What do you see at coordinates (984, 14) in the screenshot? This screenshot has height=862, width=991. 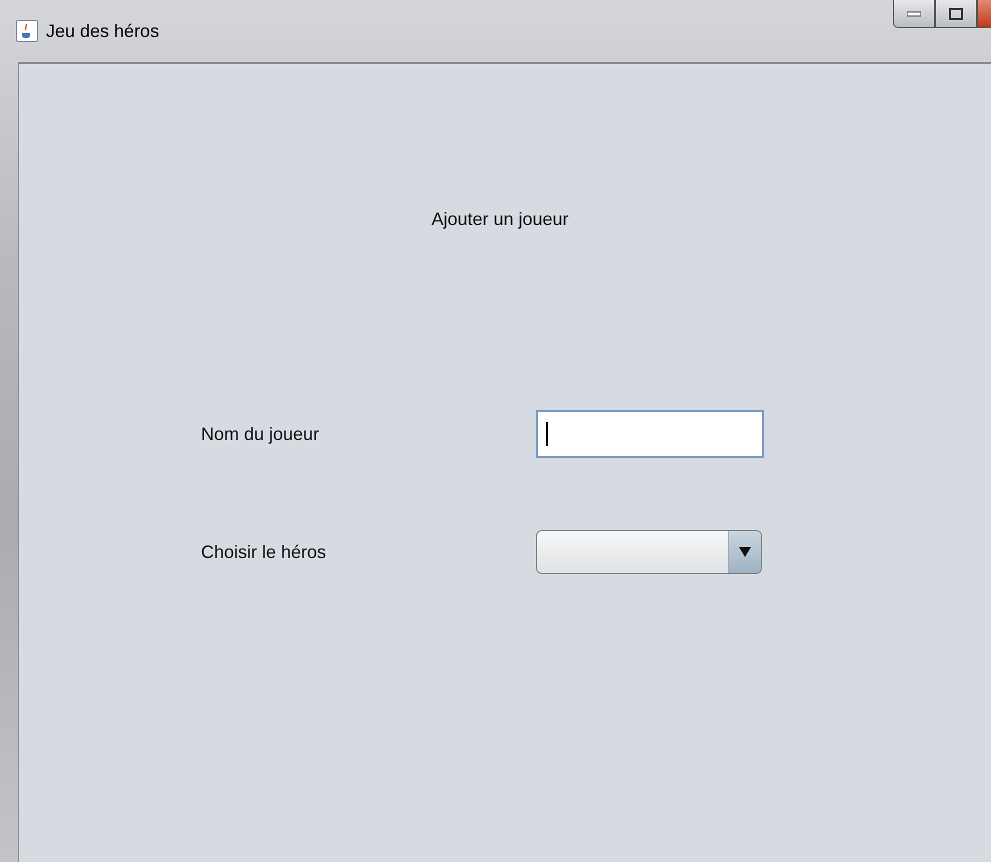 I see `close-button` at bounding box center [984, 14].